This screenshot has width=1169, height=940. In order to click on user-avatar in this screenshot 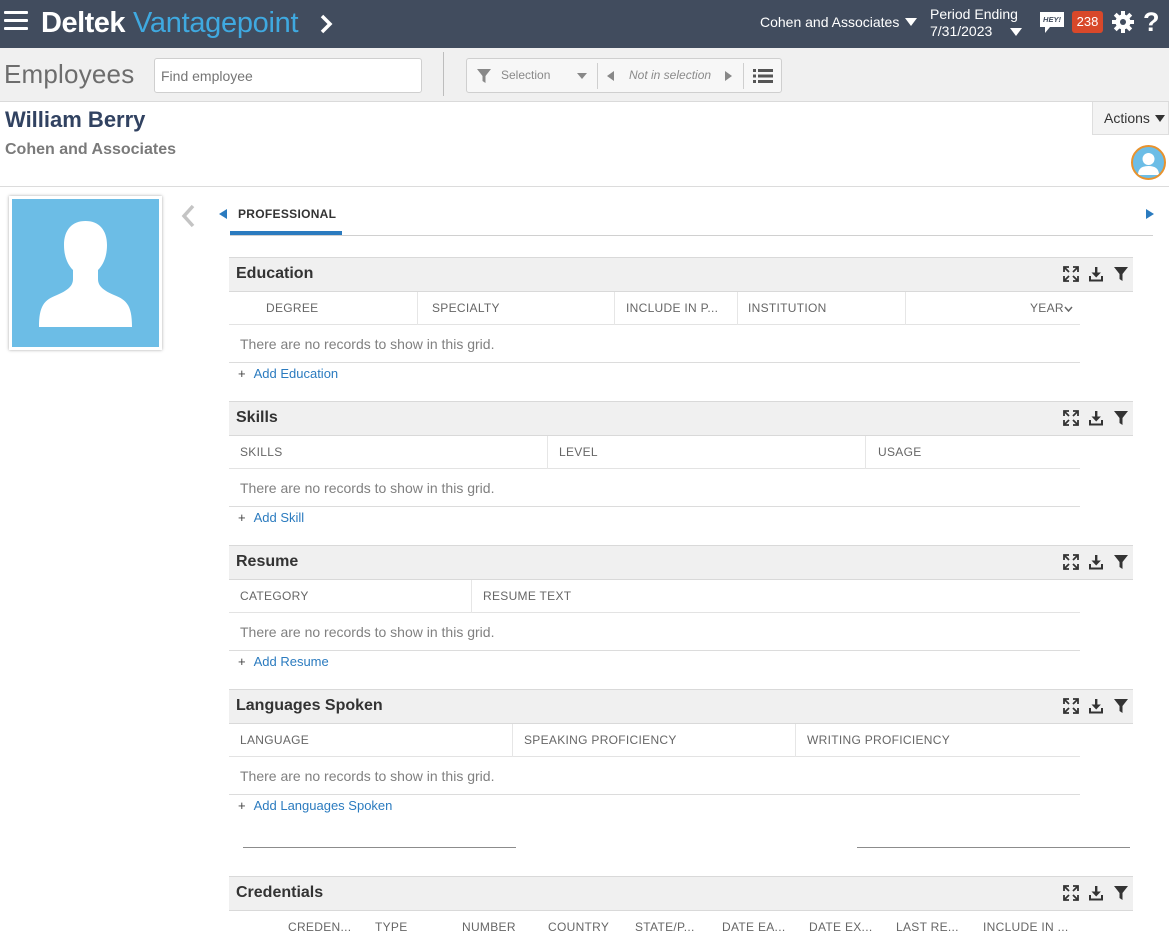, I will do `click(1148, 162)`.